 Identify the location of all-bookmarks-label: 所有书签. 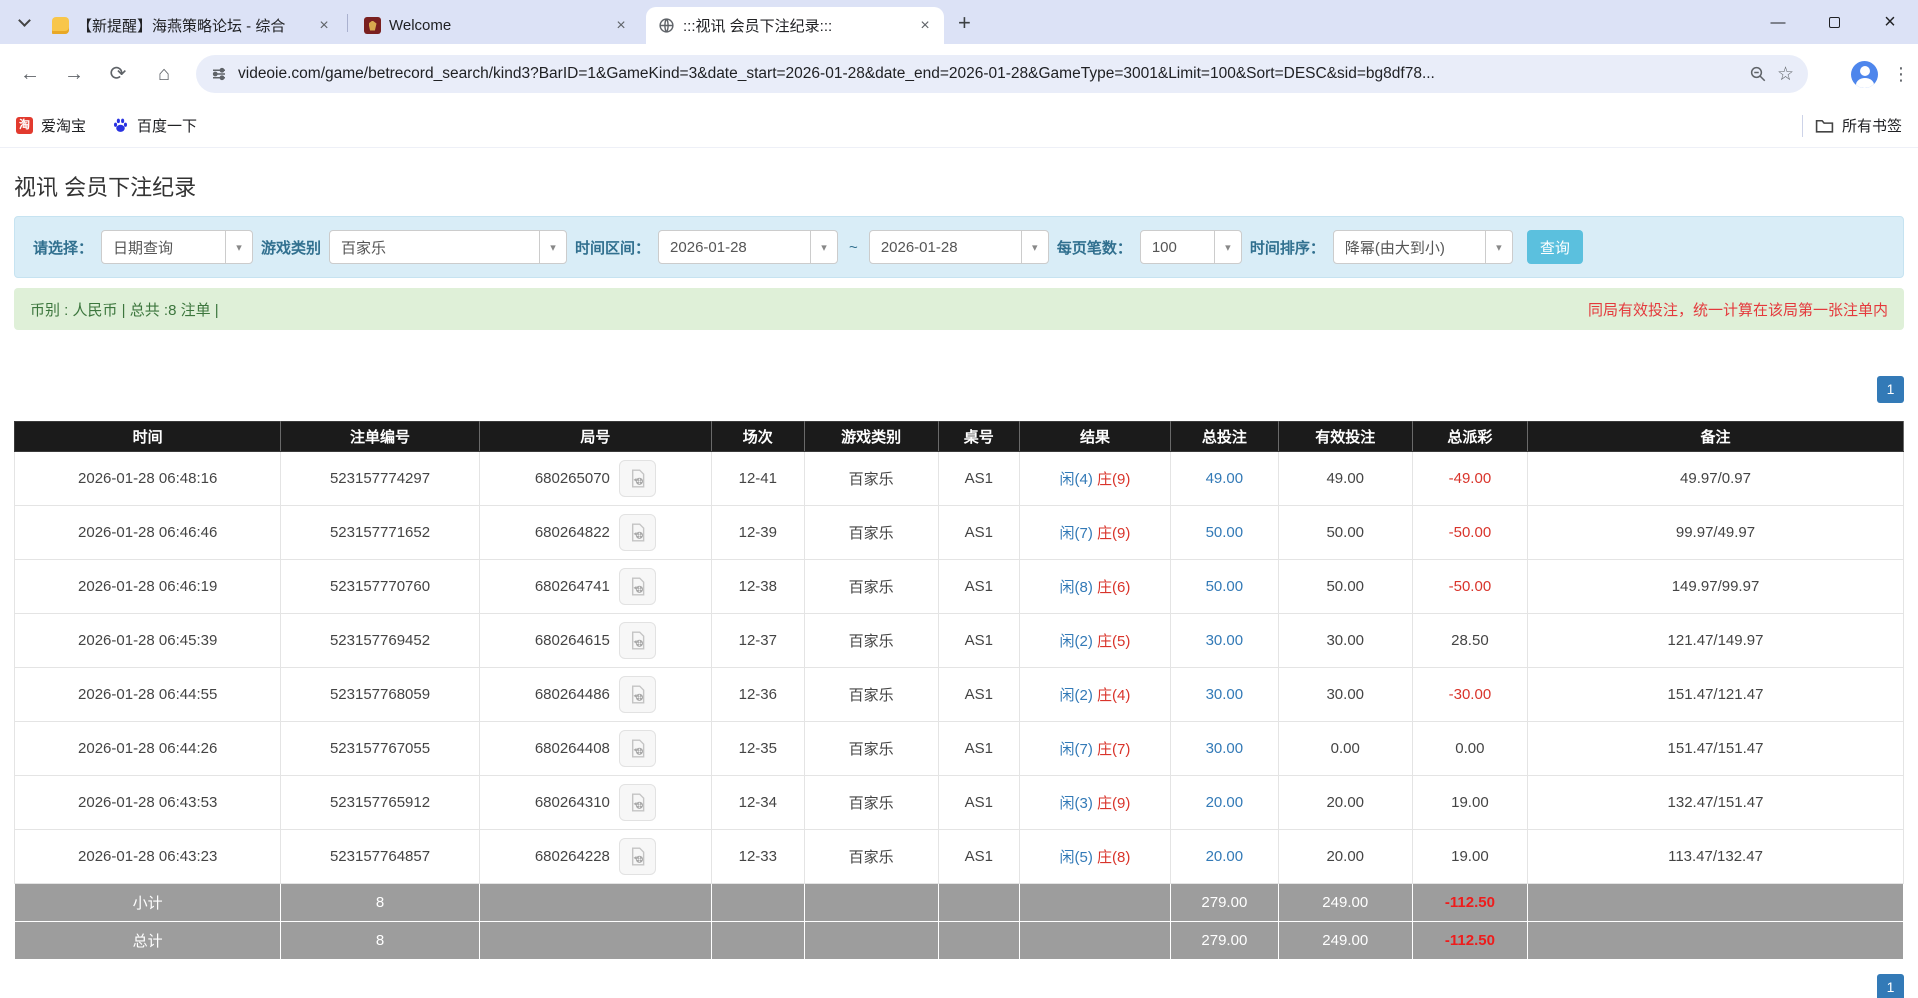
(1871, 126).